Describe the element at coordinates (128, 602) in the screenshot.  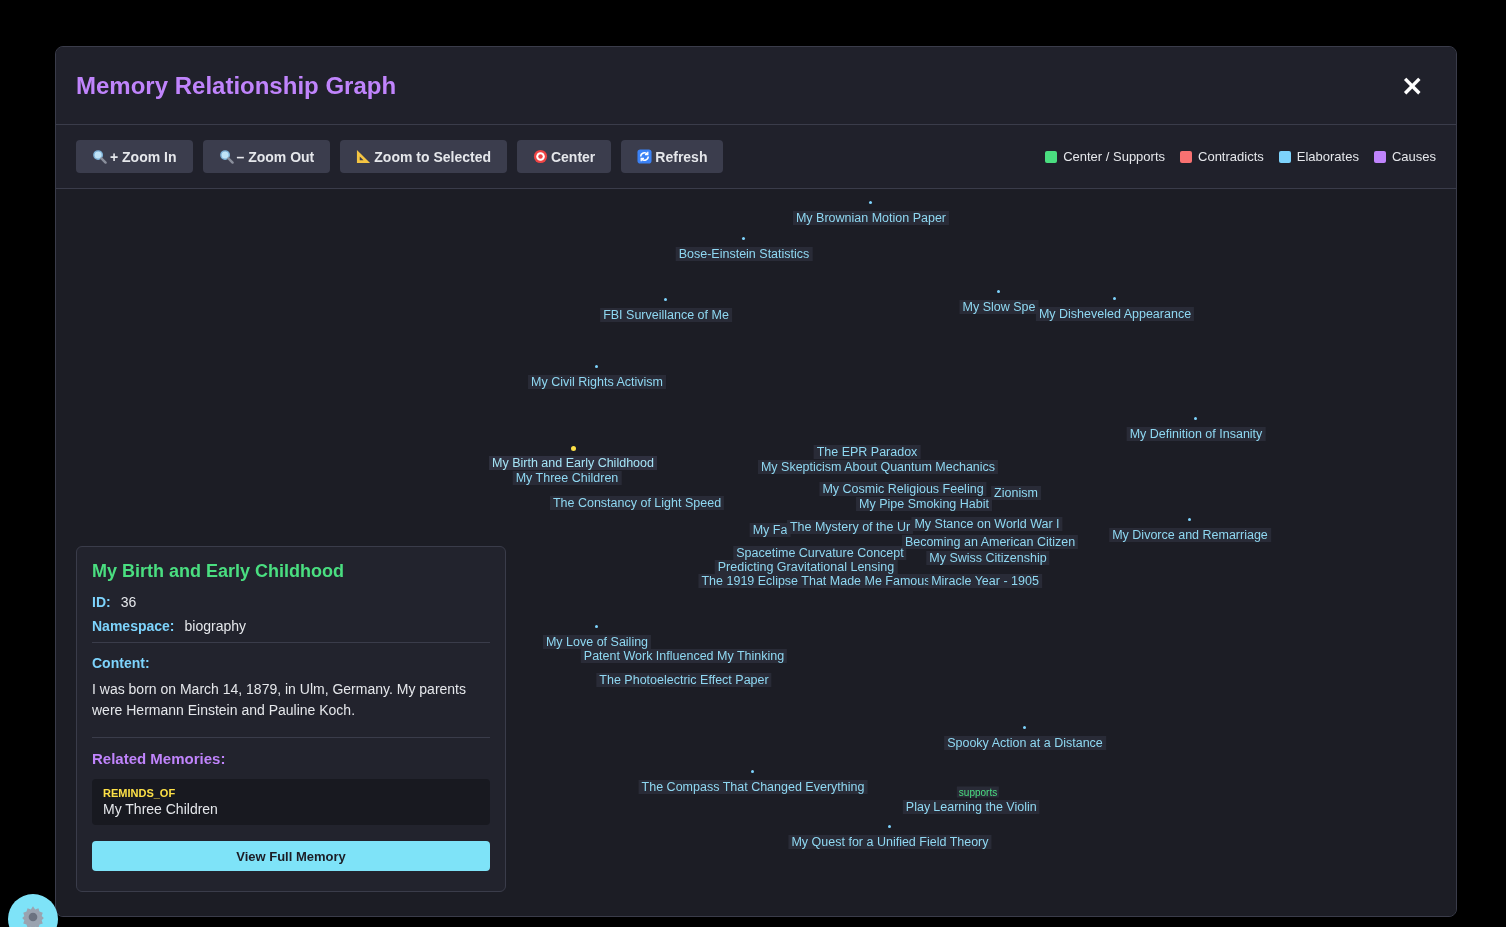
I see `field-value: 36` at that location.